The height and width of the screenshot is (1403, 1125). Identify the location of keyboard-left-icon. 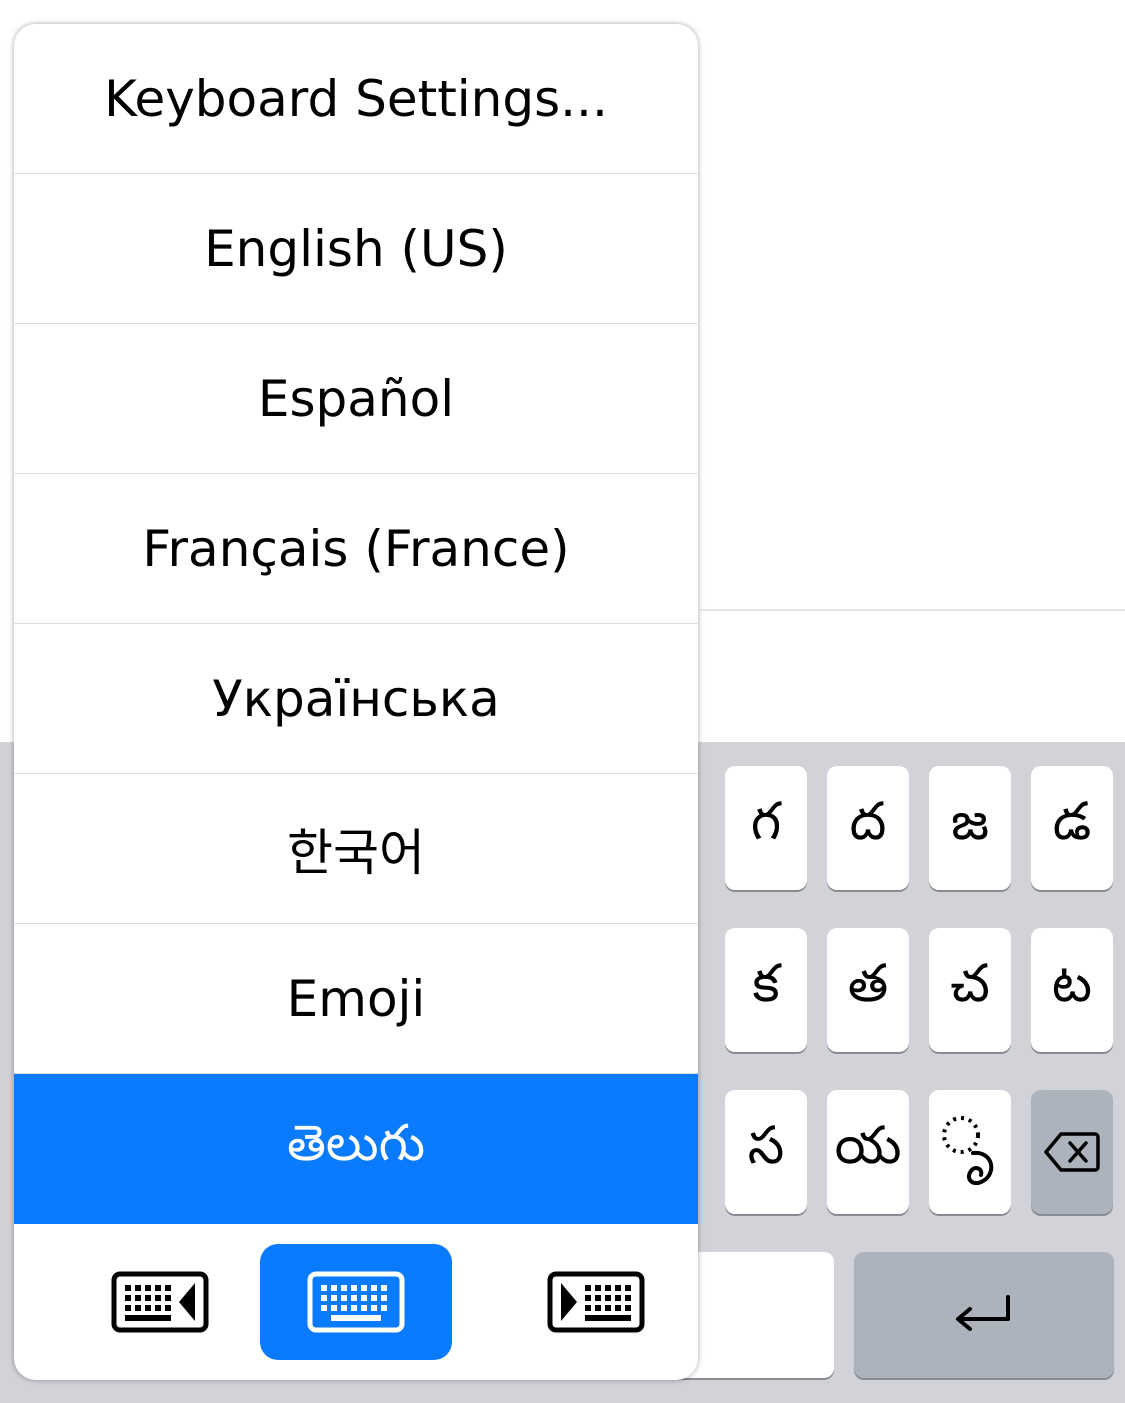
(160, 1302).